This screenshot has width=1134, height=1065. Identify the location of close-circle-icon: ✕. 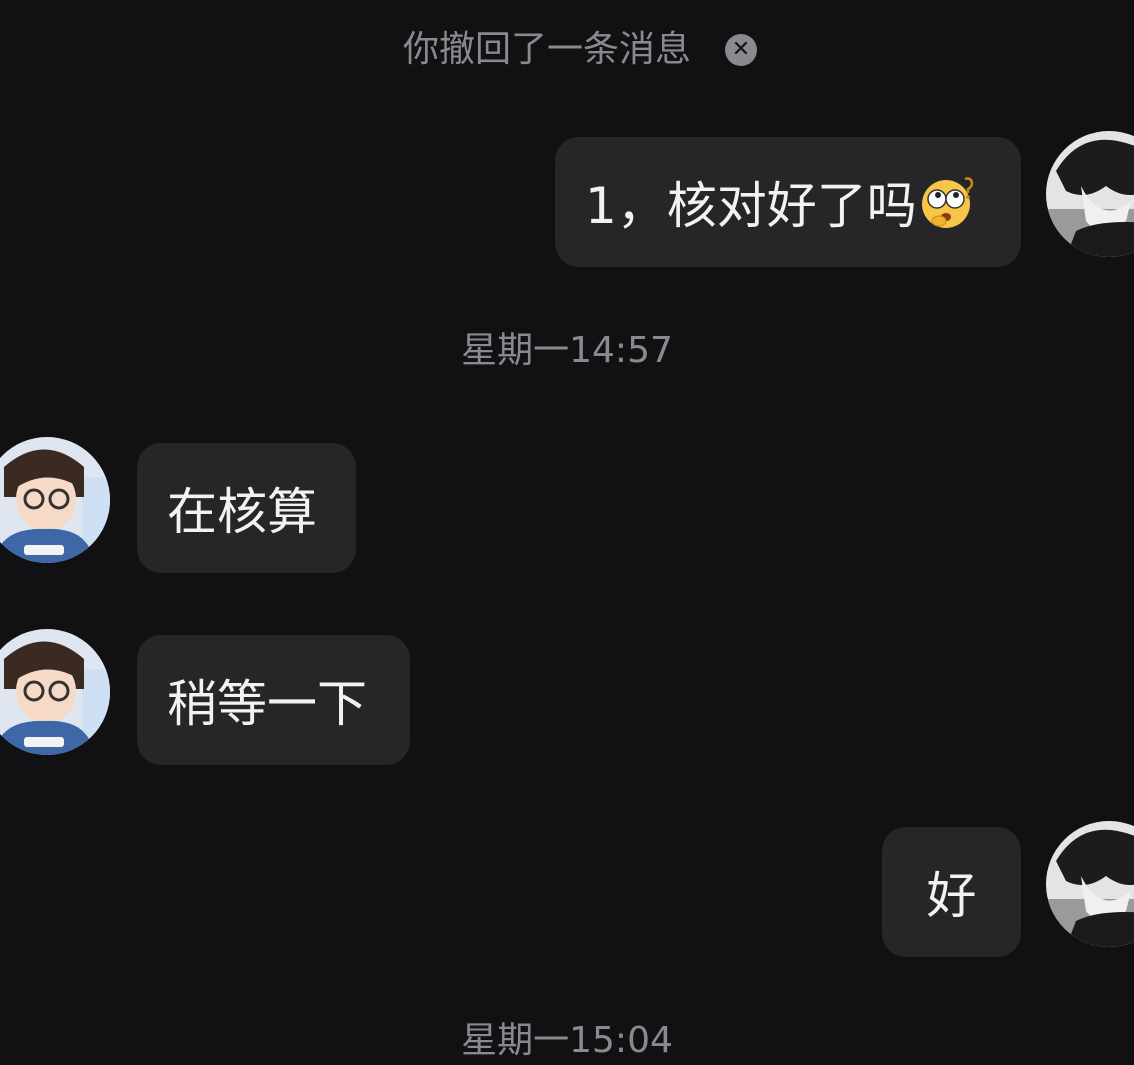
(741, 50).